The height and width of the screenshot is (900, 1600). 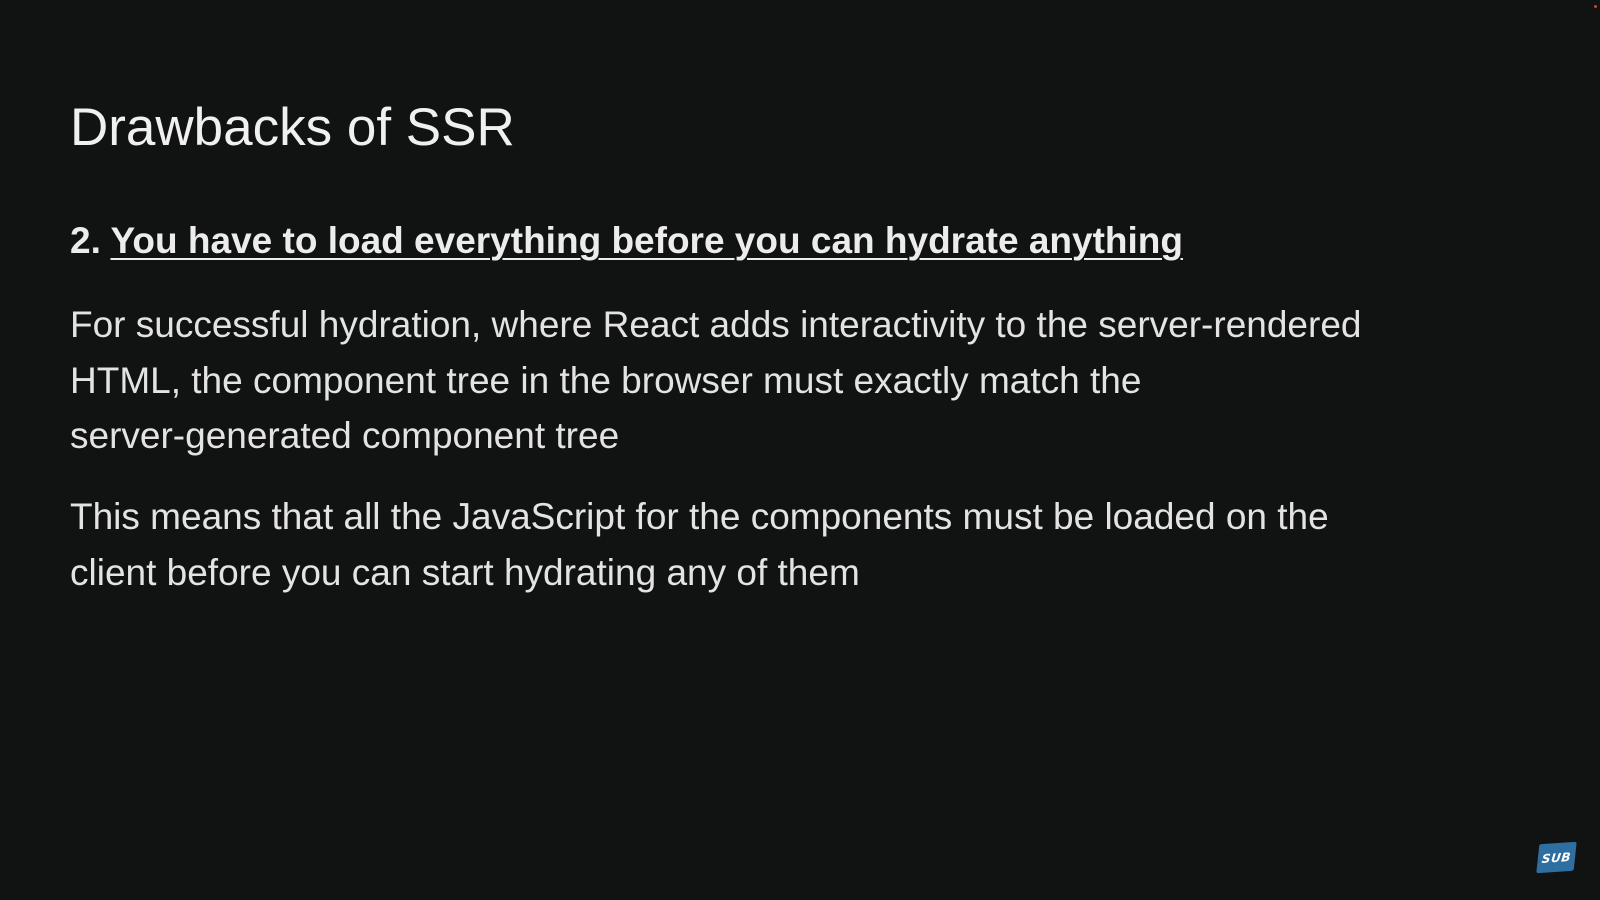 I want to click on subscribe-badge-icon: SUB, so click(x=1556, y=857).